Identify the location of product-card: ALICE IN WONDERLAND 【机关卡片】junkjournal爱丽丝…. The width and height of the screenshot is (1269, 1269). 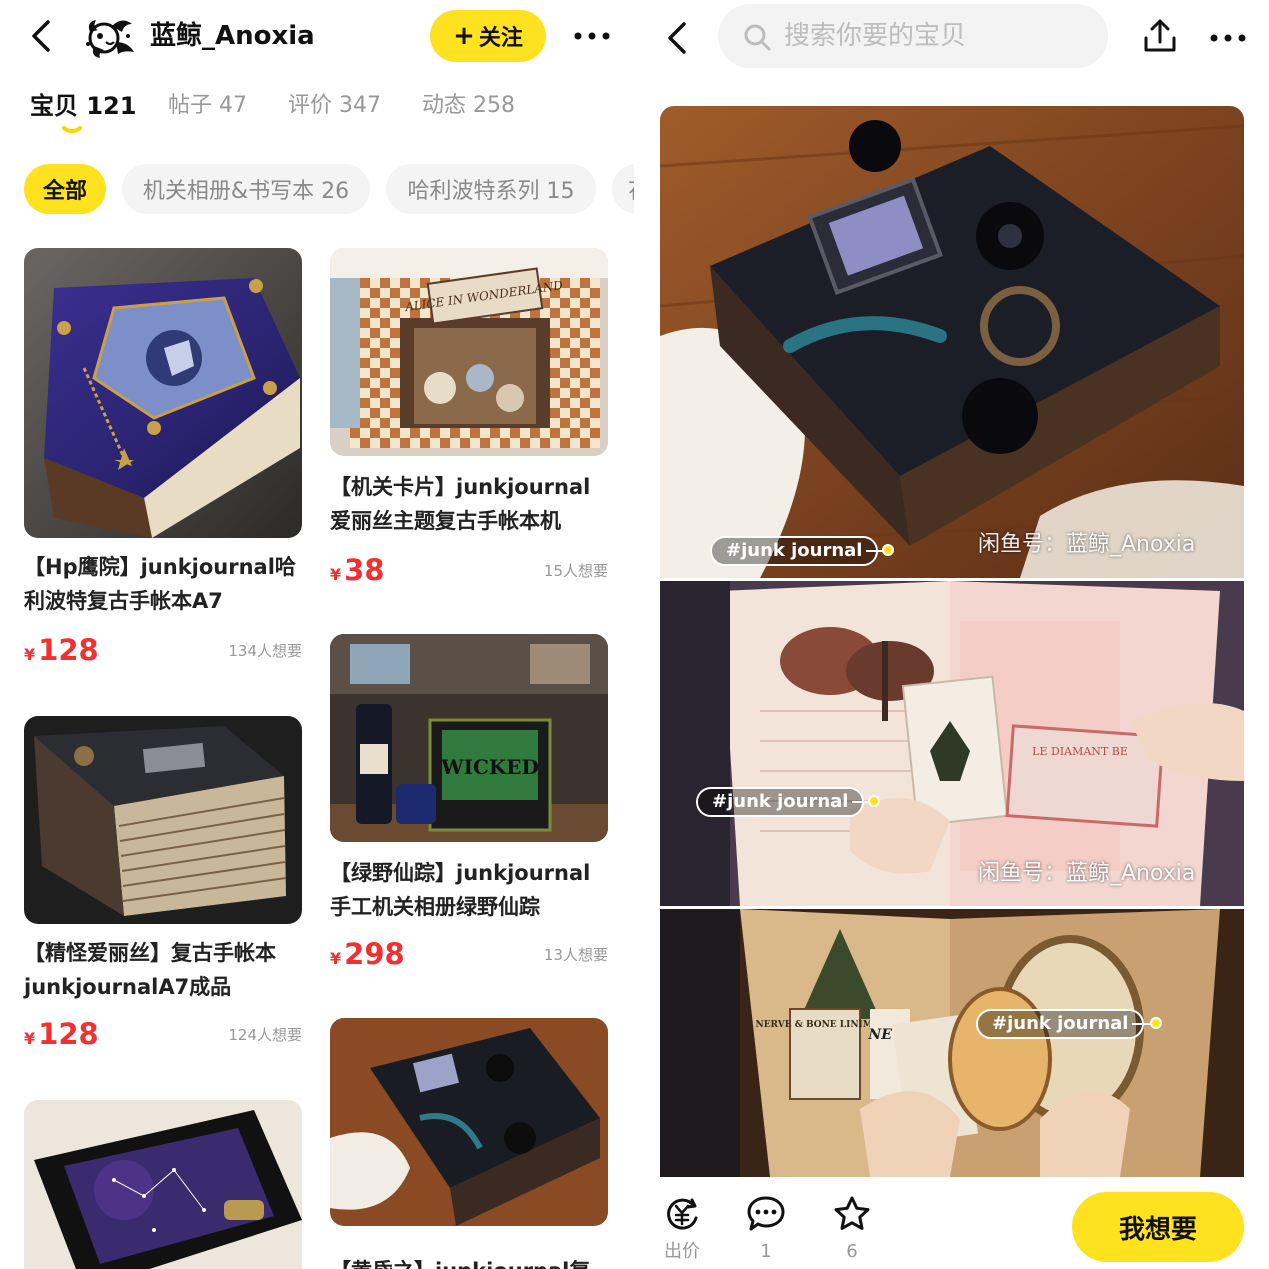
(469, 423).